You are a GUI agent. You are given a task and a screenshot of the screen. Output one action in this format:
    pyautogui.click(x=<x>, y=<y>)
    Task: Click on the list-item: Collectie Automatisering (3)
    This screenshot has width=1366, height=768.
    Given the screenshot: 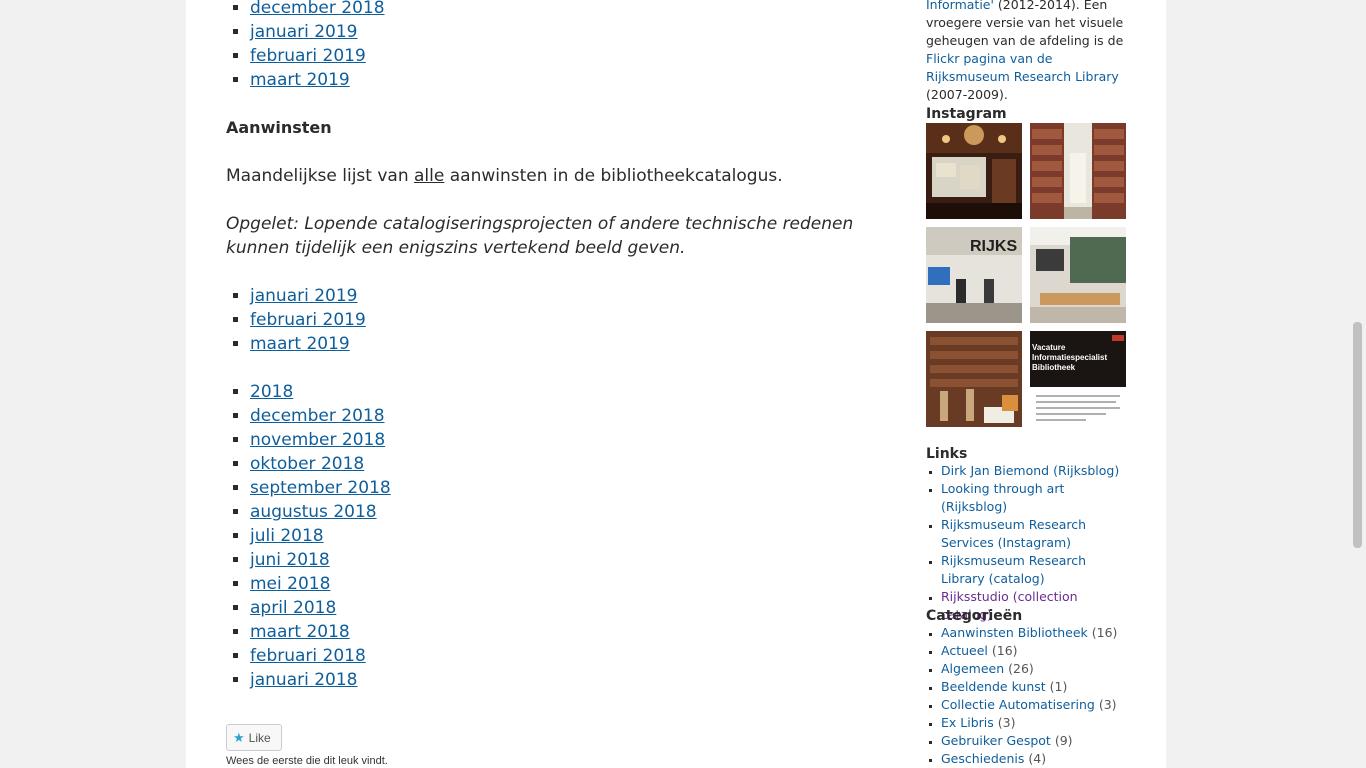 What is the action you would take?
    pyautogui.click(x=1033, y=705)
    